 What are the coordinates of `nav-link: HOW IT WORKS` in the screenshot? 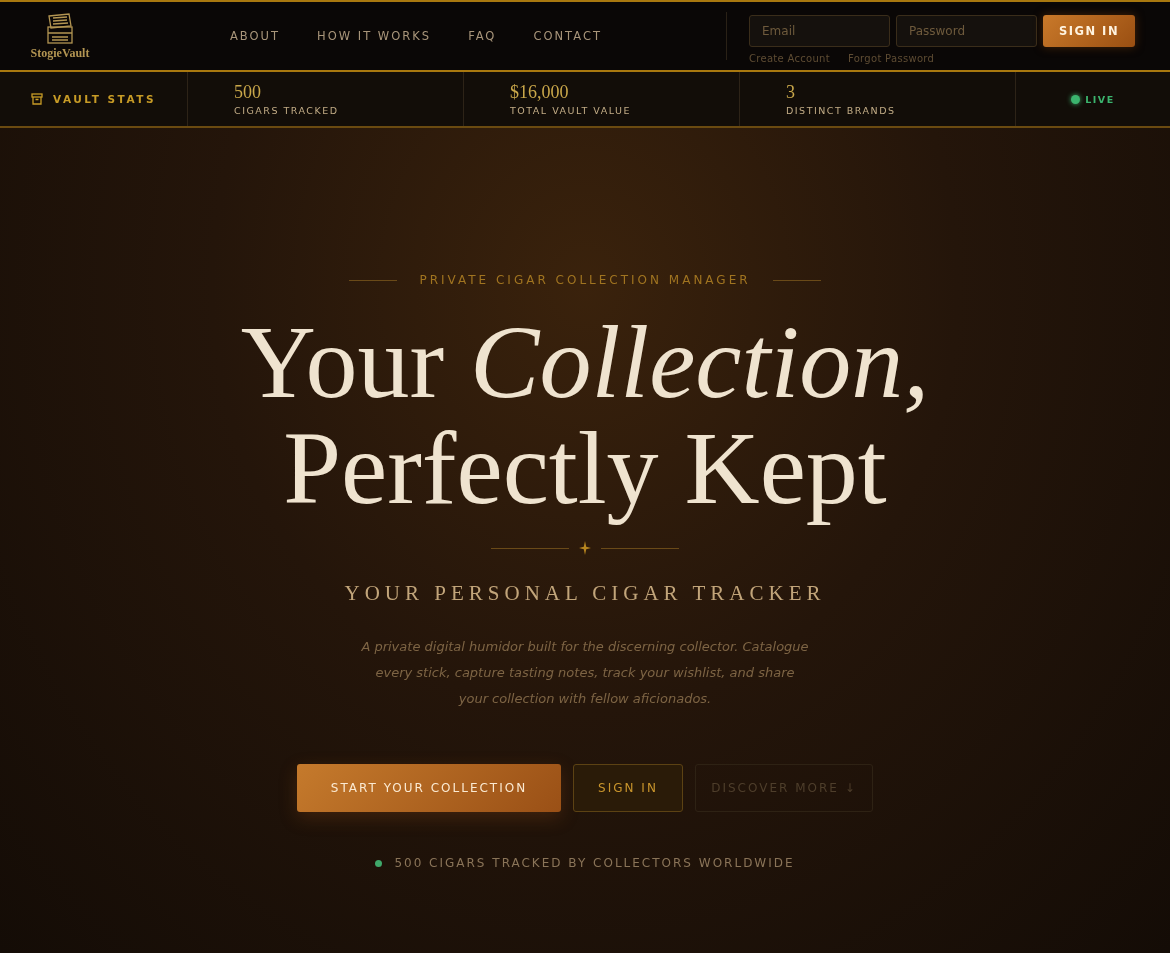 It's located at (374, 36).